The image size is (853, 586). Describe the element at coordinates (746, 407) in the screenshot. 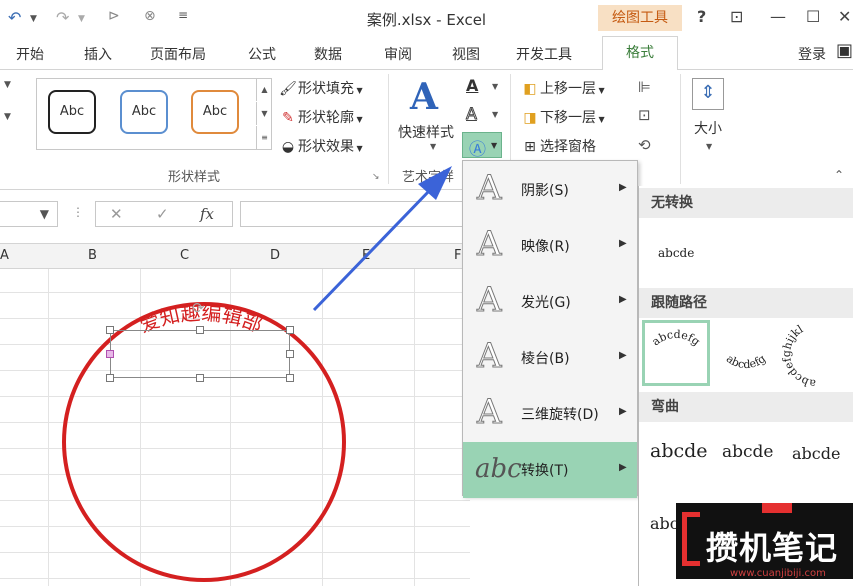

I see `section-header-warp: 弯曲` at that location.